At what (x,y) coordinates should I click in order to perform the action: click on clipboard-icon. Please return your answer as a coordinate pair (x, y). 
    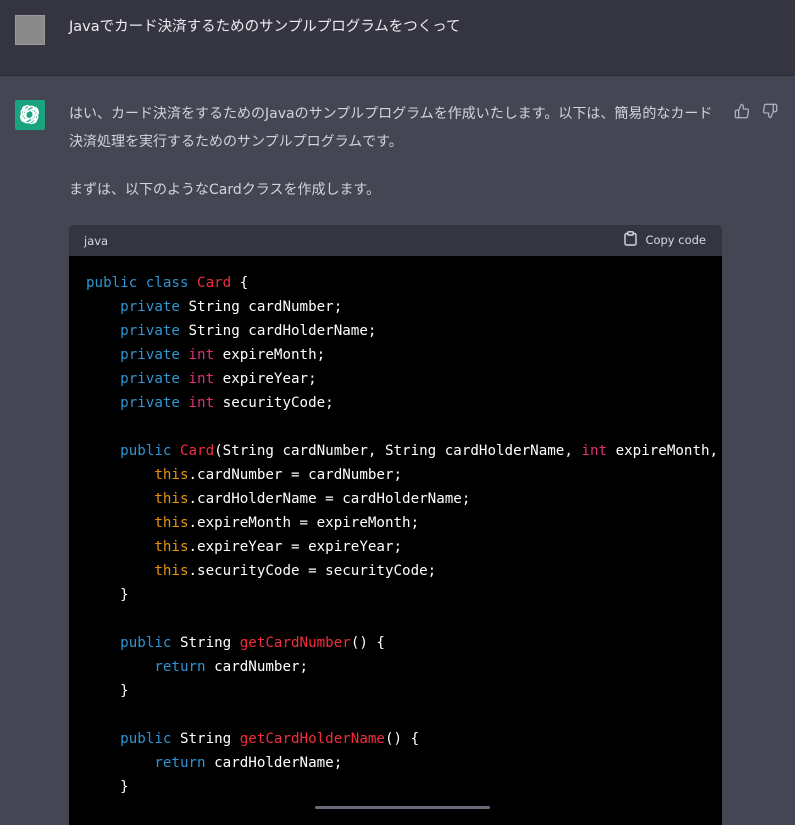
    Looking at the image, I should click on (631, 240).